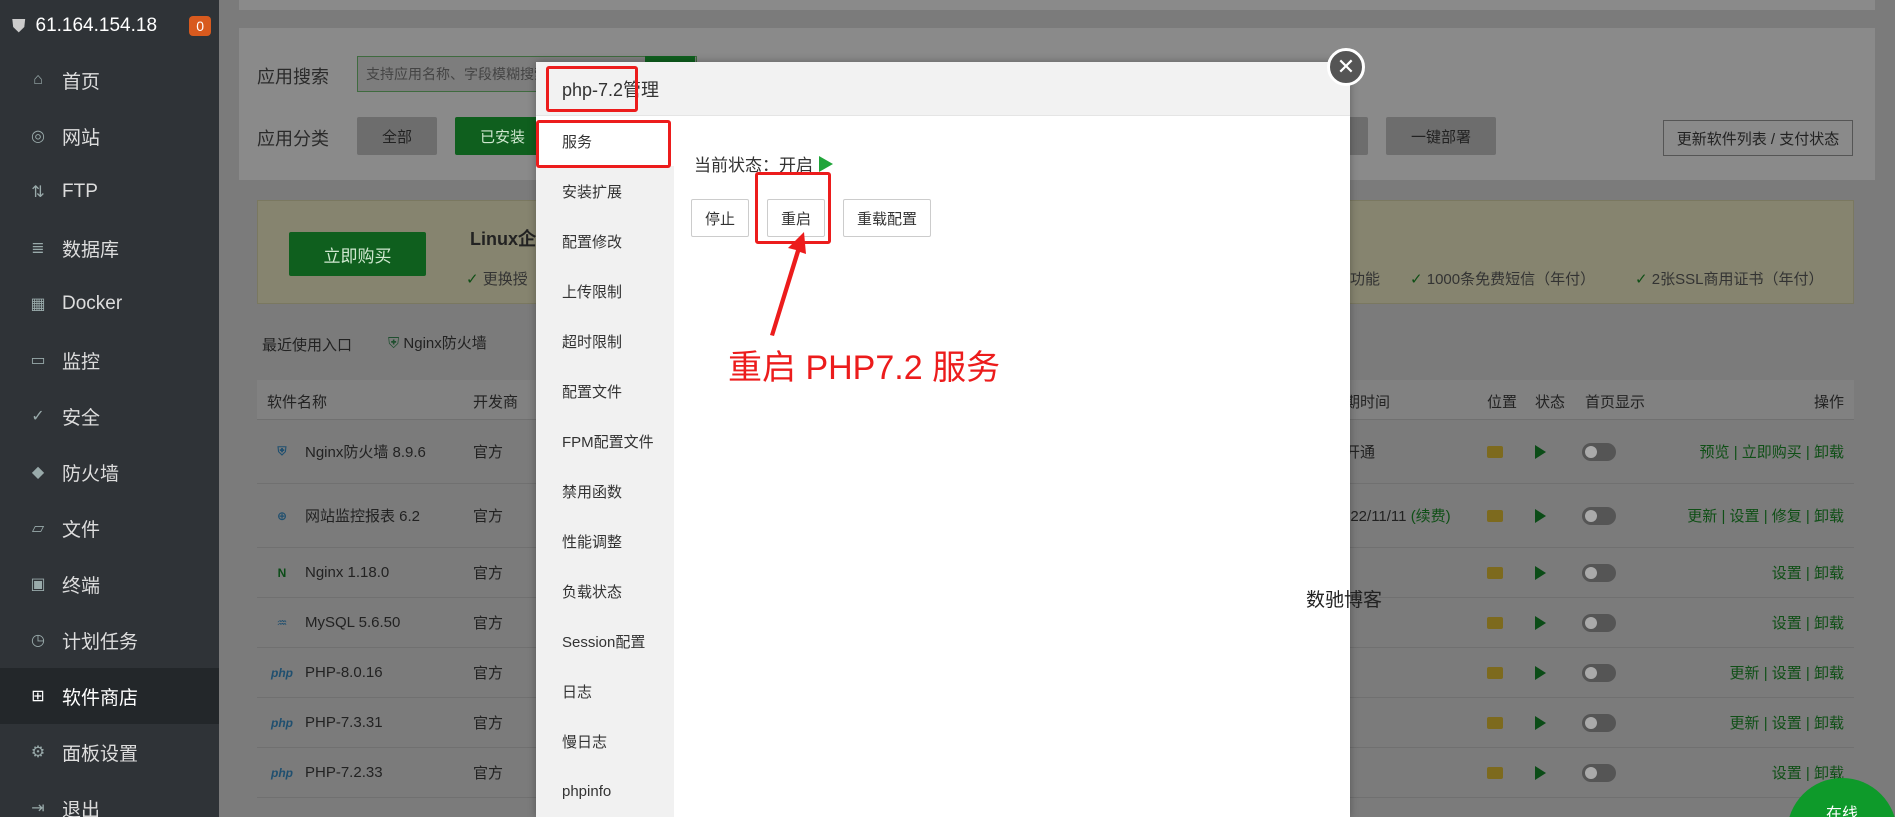 This screenshot has height=817, width=1895. I want to click on promo-feature-text: 更换授, so click(505, 279).